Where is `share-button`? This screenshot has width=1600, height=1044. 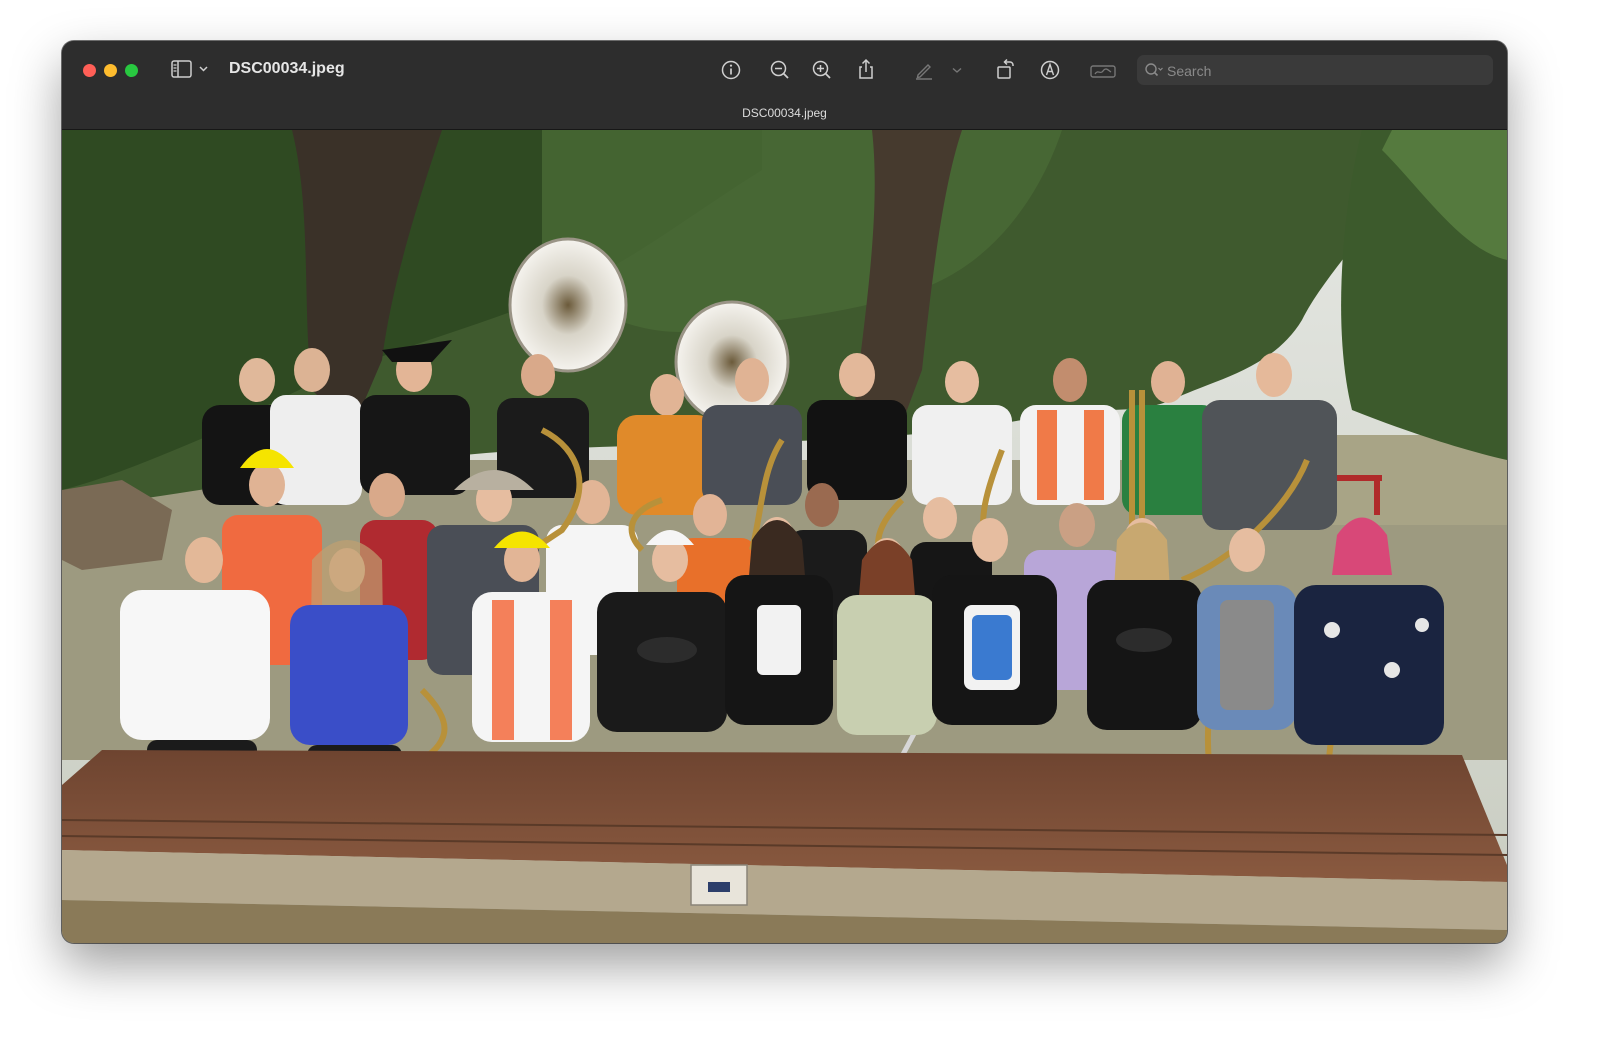
share-button is located at coordinates (866, 70).